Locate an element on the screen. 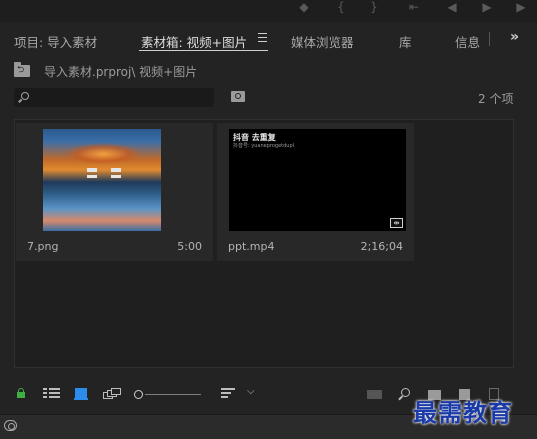  thumbnail-image is located at coordinates (102, 180).